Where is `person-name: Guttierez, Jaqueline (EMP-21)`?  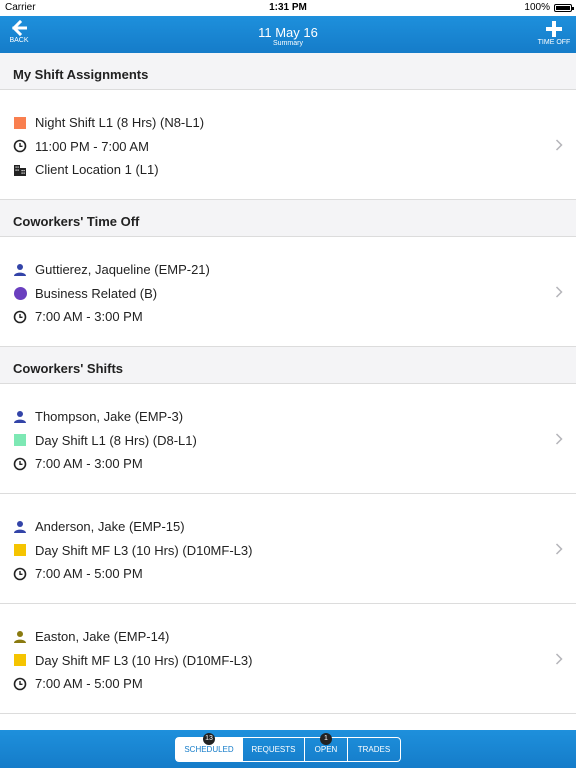 person-name: Guttierez, Jaqueline (EMP-21) is located at coordinates (122, 270).